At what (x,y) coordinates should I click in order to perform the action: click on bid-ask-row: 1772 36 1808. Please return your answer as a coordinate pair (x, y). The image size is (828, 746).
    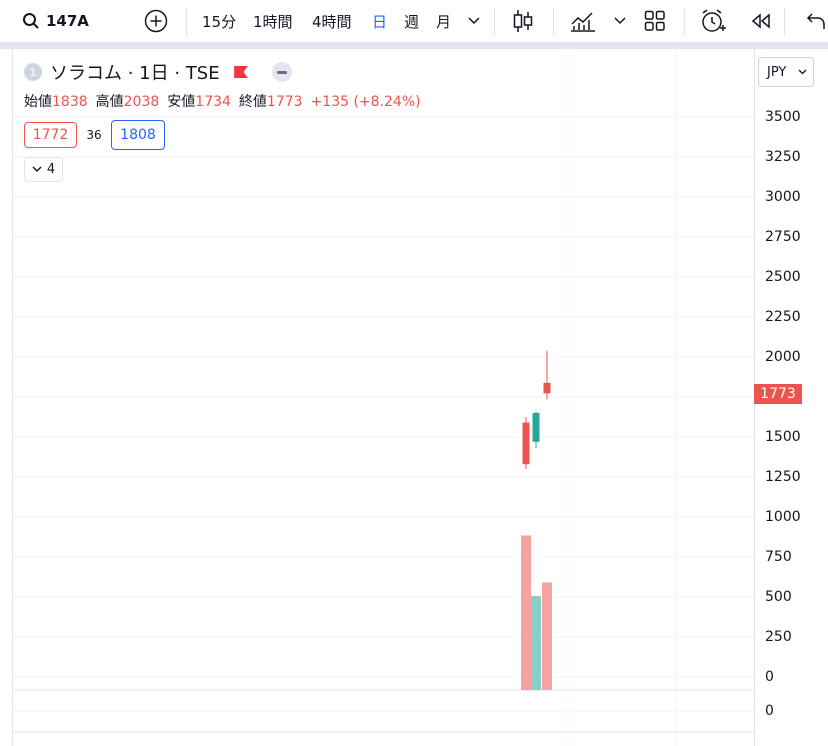
    Looking at the image, I should click on (94, 135).